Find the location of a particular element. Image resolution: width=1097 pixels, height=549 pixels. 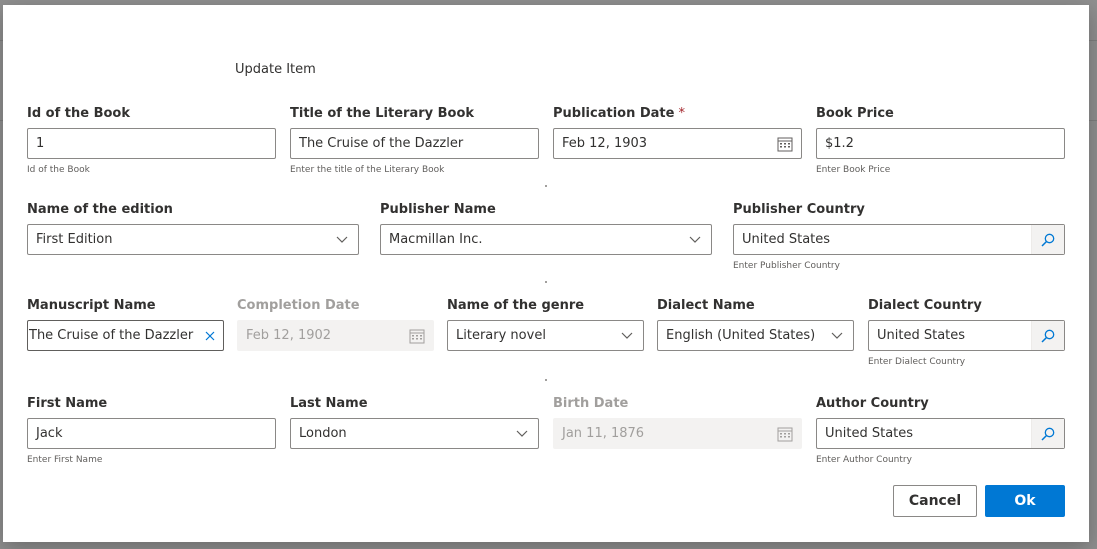

edition-name-label: Name of the edition is located at coordinates (100, 209).